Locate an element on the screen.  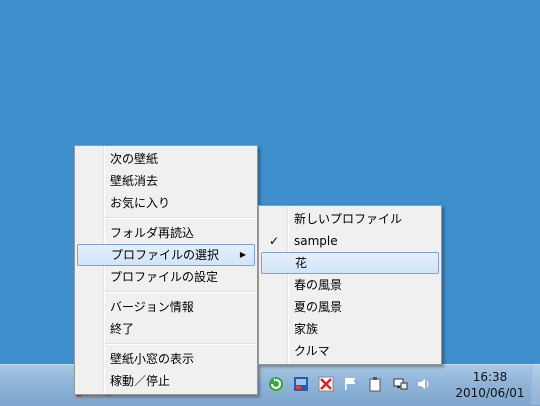
menu-item-clear-wallpaper: 壁紙消去 is located at coordinates (166, 181).